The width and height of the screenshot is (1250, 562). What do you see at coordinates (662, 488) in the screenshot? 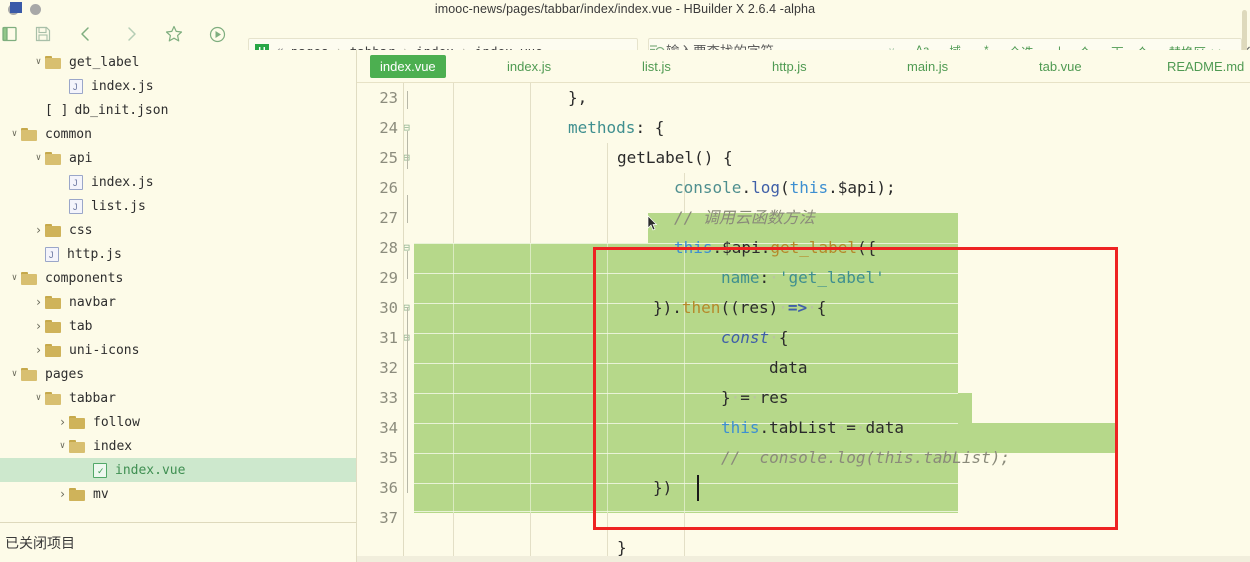
I see `code-line: })` at bounding box center [662, 488].